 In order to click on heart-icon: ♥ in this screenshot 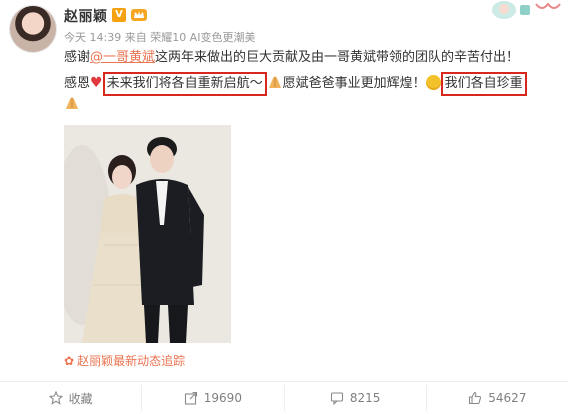, I will do `click(96, 83)`.